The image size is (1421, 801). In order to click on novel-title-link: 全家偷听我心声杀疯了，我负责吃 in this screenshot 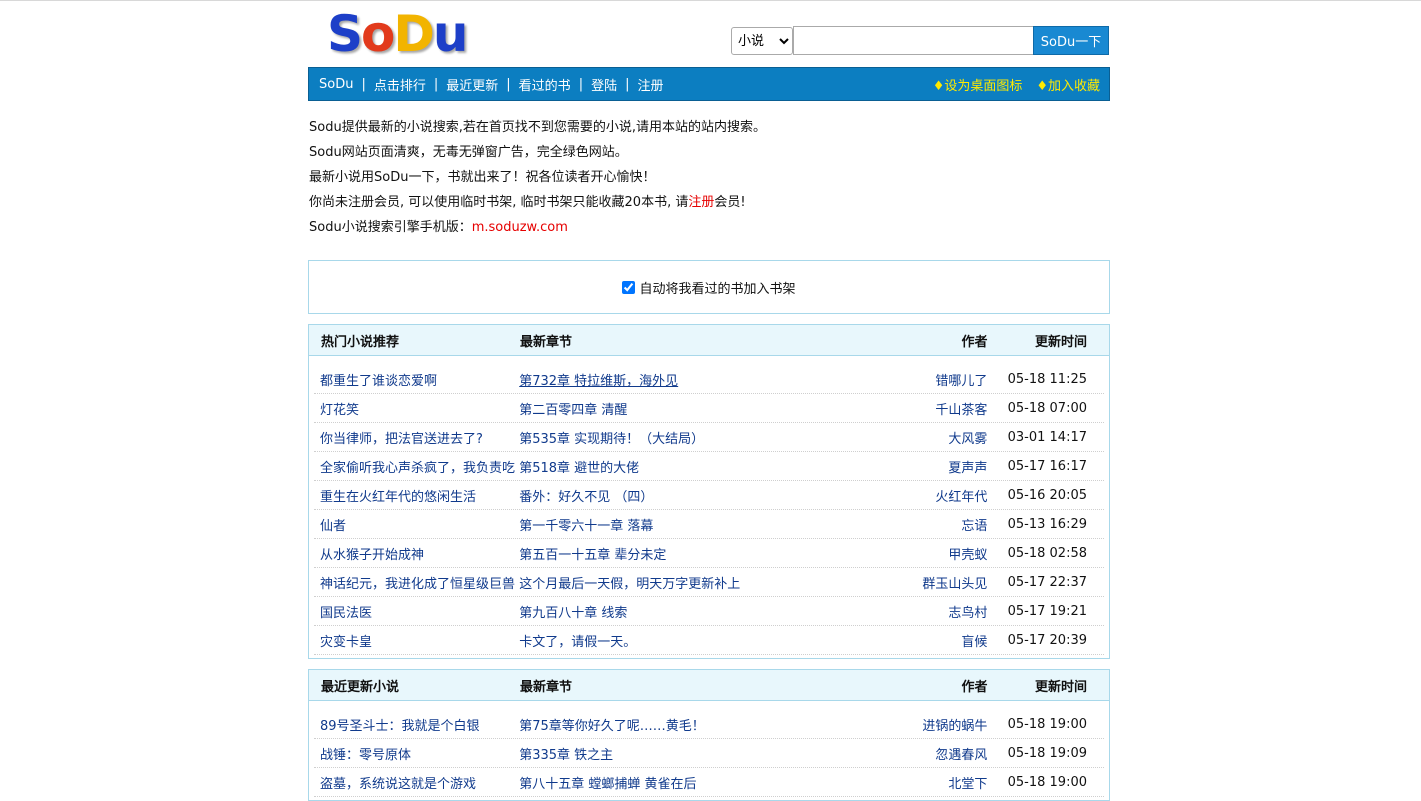, I will do `click(417, 468)`.